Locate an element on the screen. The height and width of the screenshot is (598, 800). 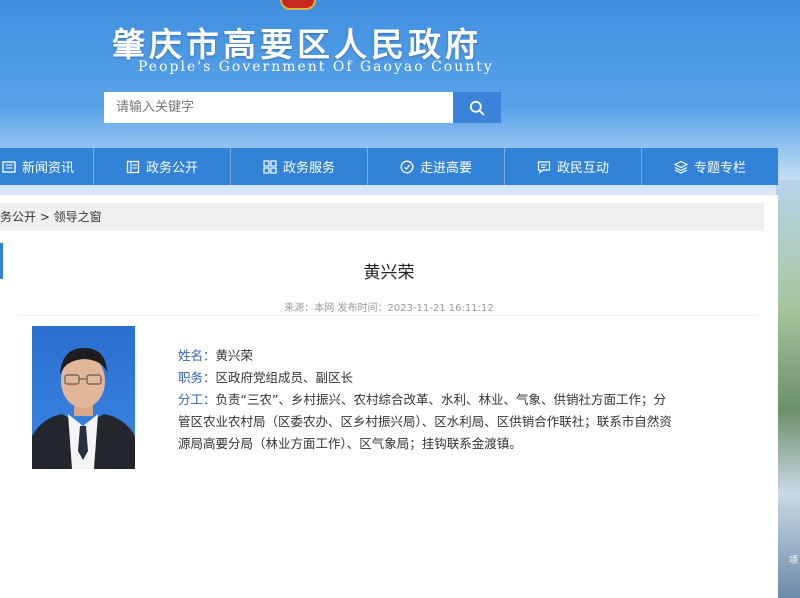
nav-item-label: 专题专栏 is located at coordinates (719, 168).